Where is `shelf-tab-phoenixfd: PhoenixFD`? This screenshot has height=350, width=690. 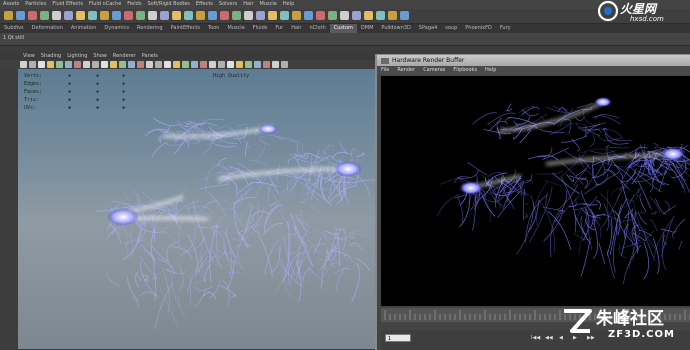 shelf-tab-phoenixfd: PhoenixFD is located at coordinates (478, 28).